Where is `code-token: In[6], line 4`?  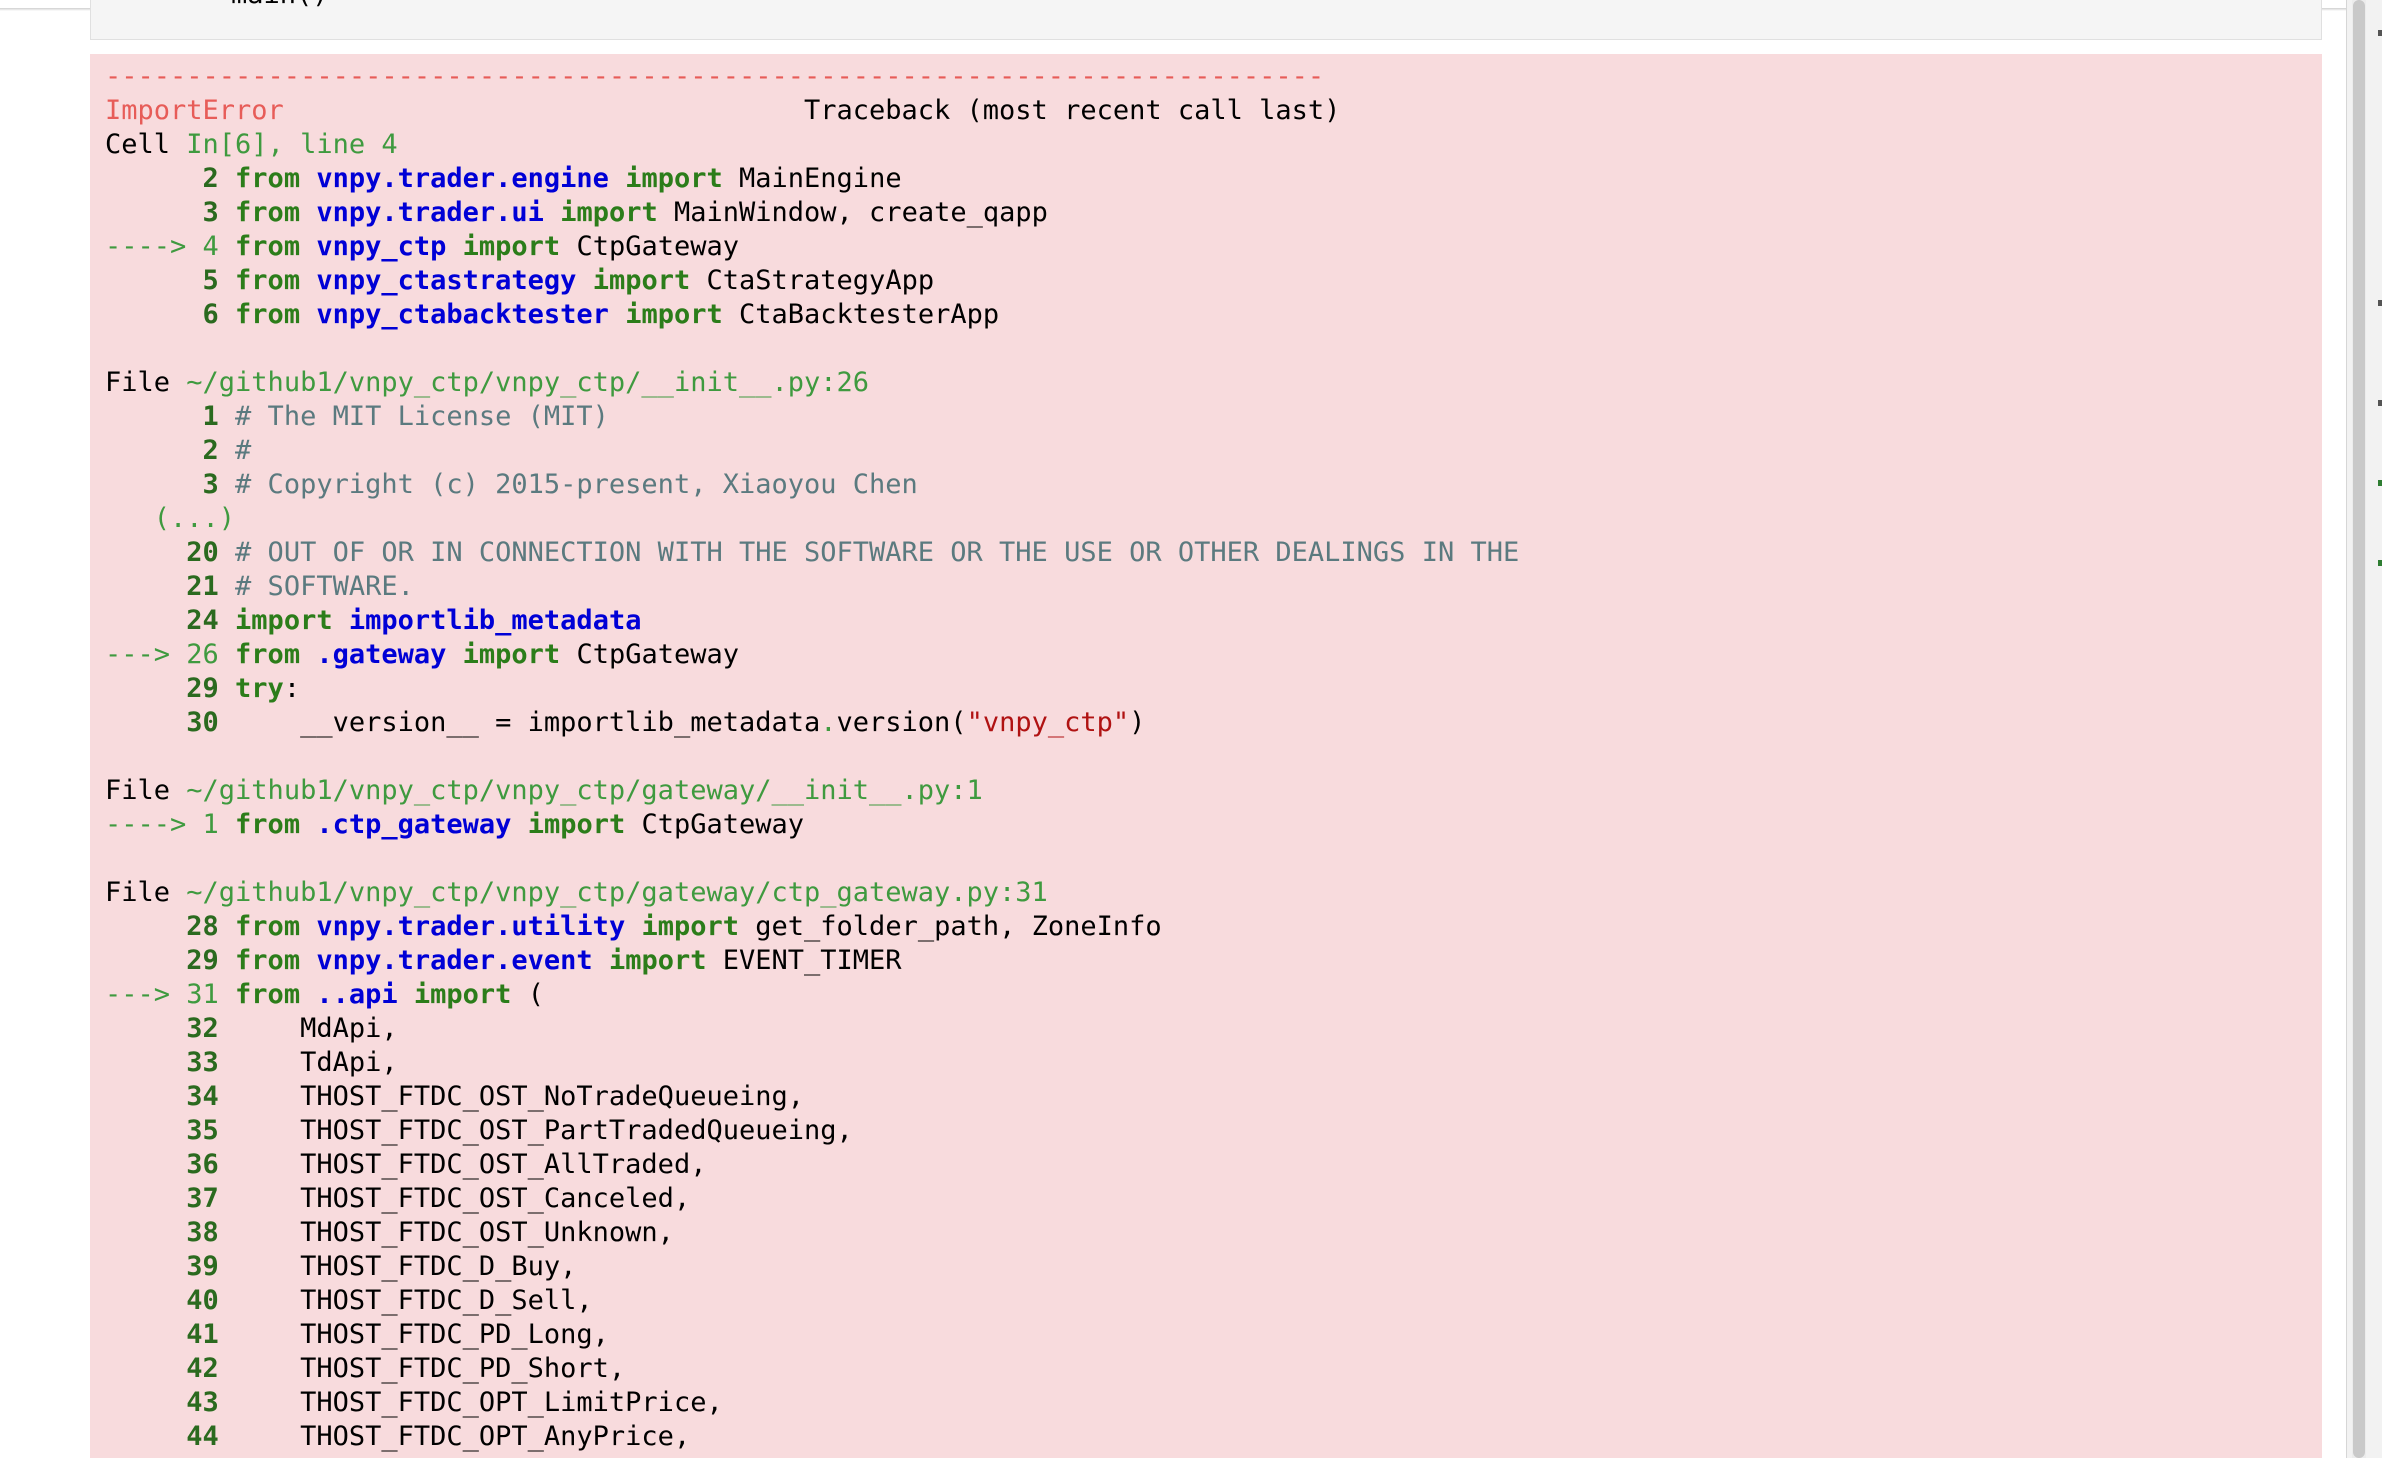 code-token: In[6], line 4 is located at coordinates (292, 144).